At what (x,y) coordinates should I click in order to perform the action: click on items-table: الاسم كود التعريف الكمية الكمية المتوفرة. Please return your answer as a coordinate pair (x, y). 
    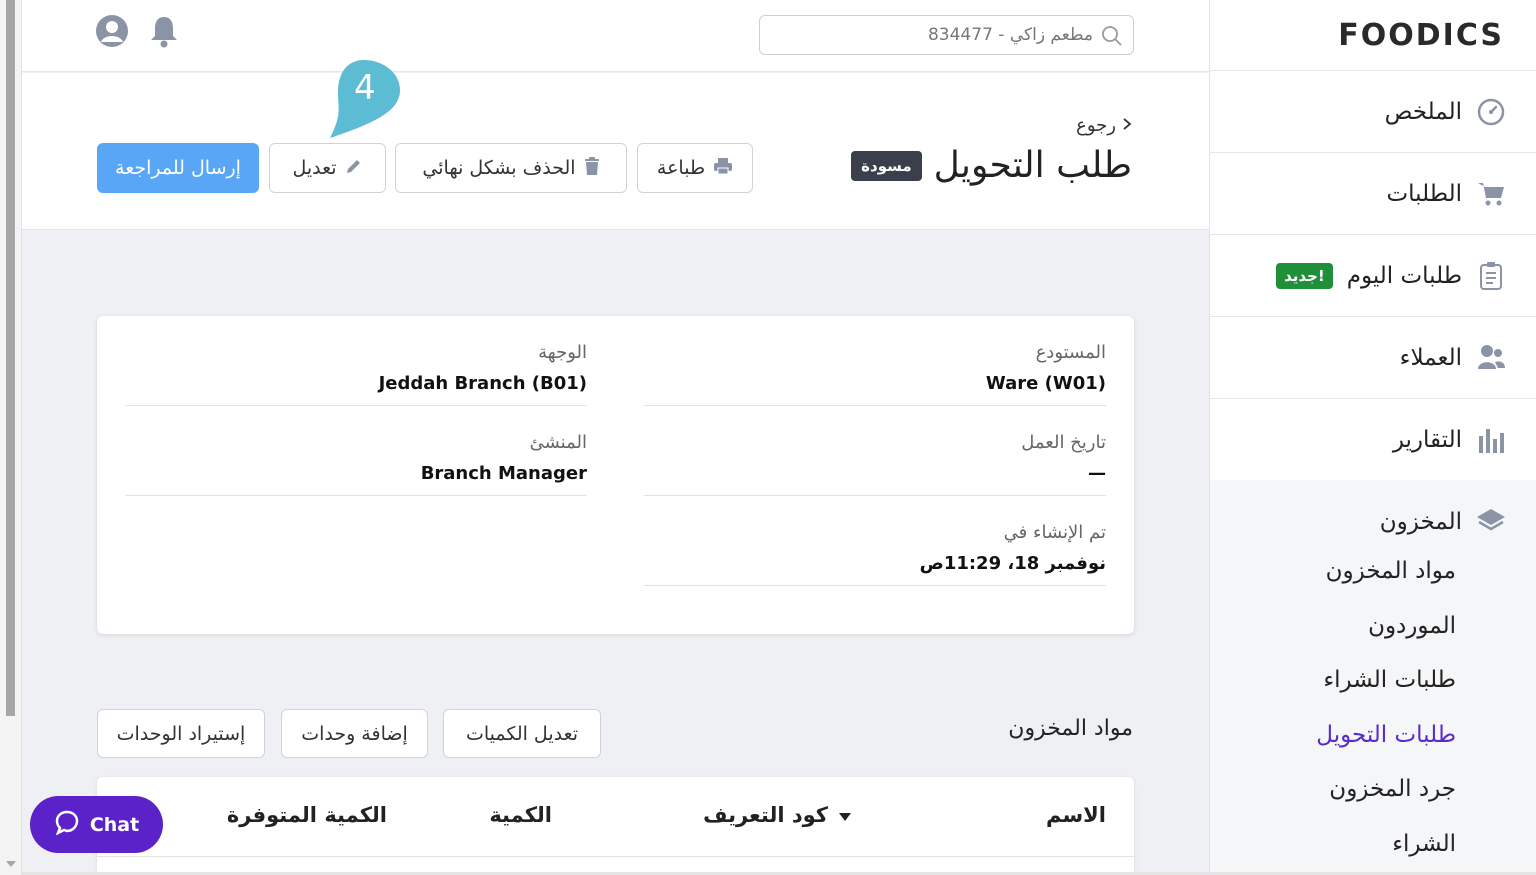
    Looking at the image, I should click on (615, 826).